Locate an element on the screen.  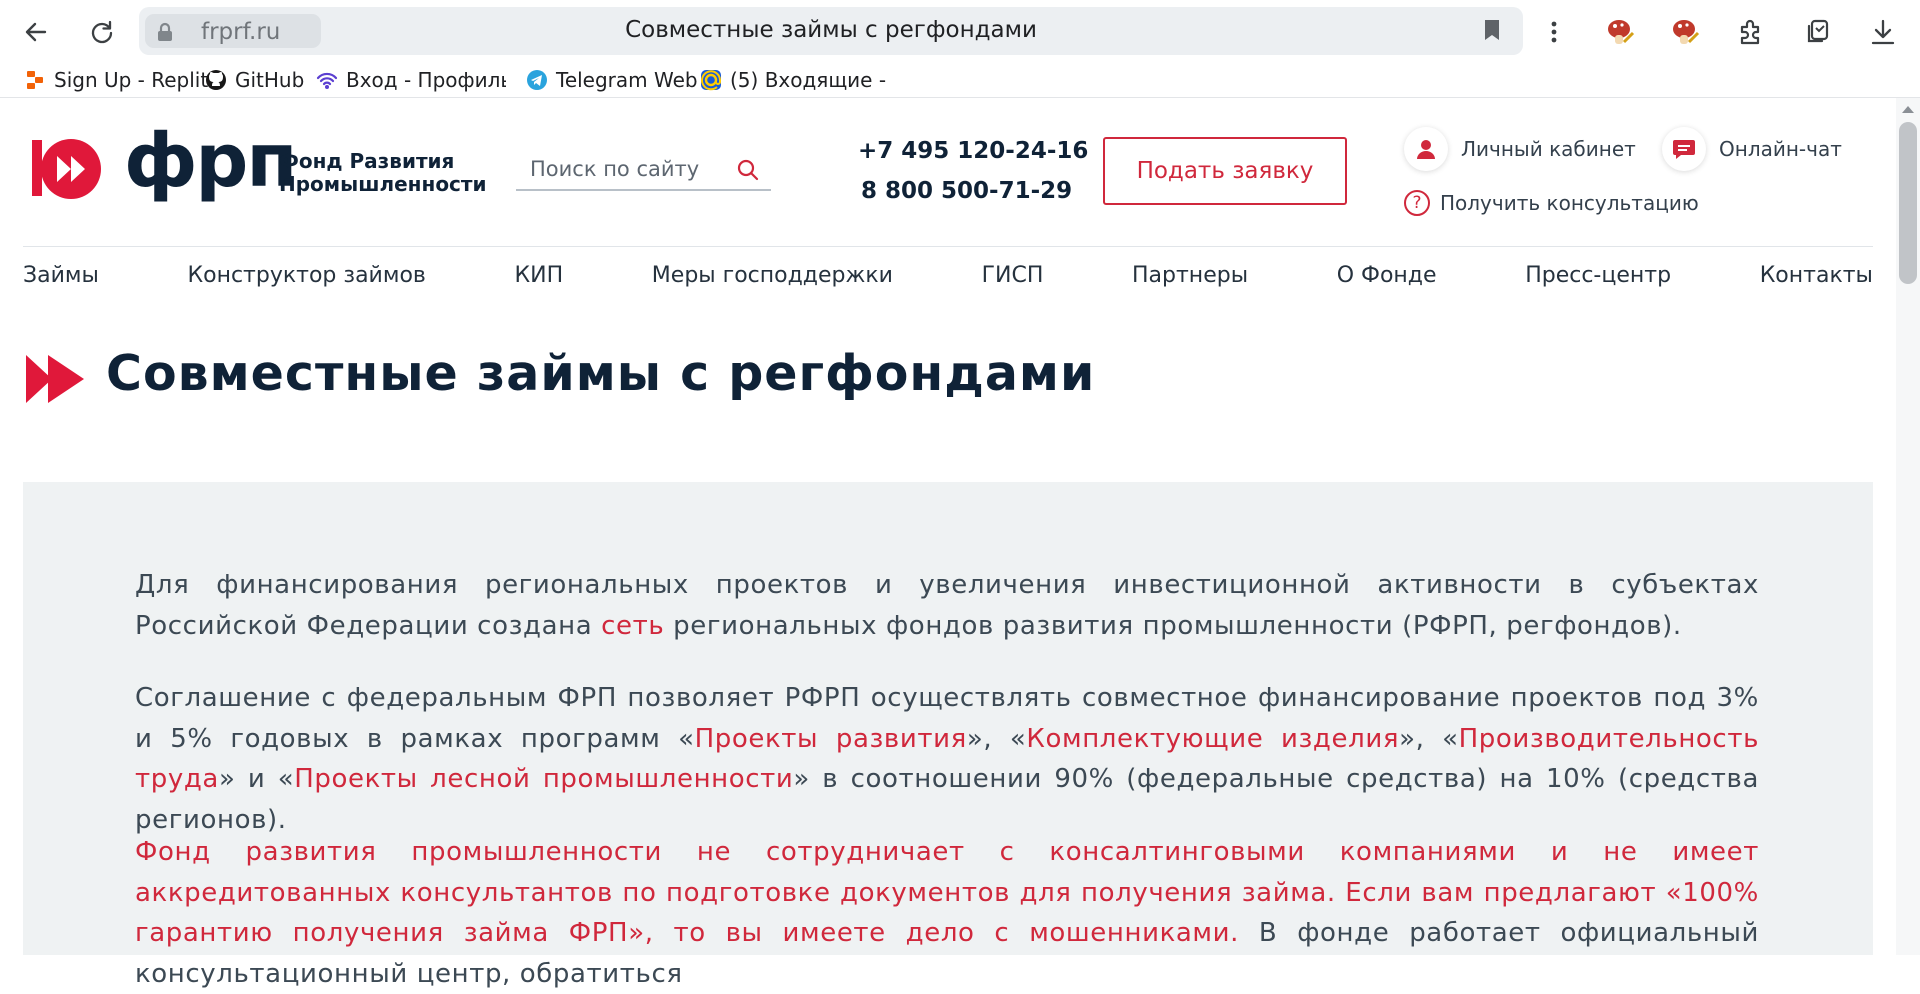
profile-icon is located at coordinates (327, 80).